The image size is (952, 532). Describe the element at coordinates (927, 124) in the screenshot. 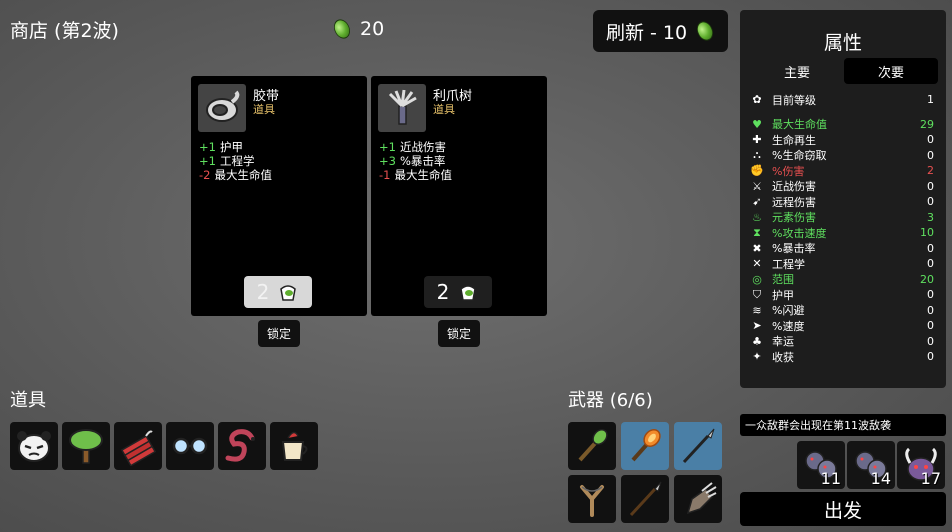

I see `stat-value: 29` at that location.